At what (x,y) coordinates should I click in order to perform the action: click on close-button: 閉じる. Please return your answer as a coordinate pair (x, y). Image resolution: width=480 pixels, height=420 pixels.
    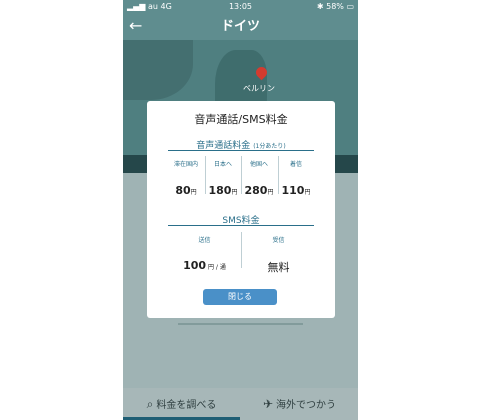
    Looking at the image, I should click on (240, 297).